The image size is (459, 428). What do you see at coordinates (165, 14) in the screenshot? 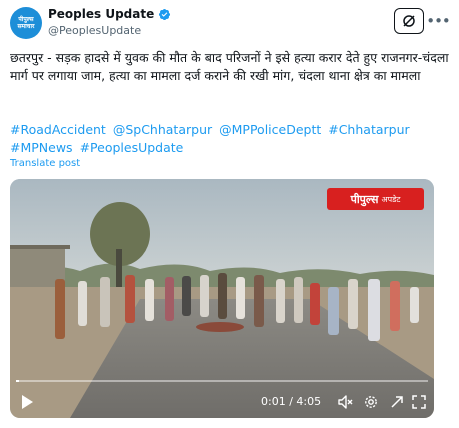
I see `verified-badge-icon` at bounding box center [165, 14].